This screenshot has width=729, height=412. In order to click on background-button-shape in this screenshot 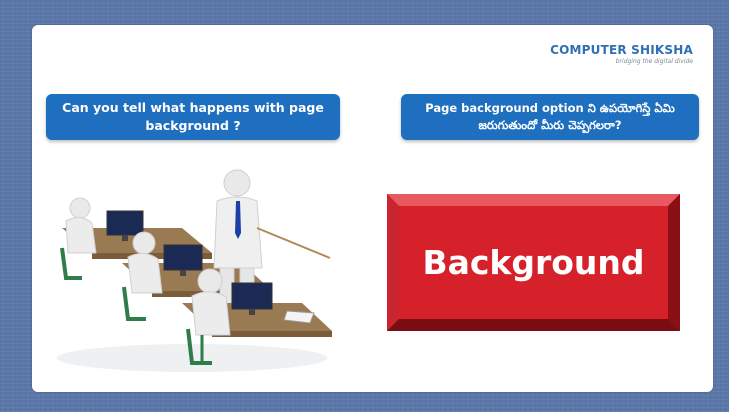, I will do `click(533, 262)`.